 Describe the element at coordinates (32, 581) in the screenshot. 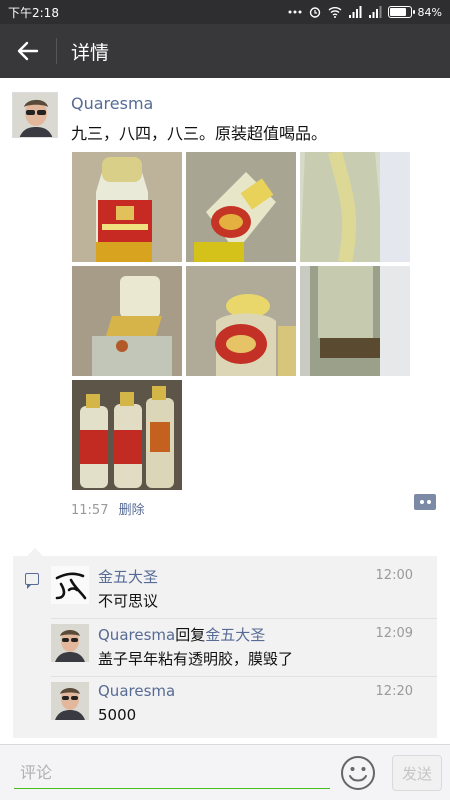

I see `comment-icon` at that location.